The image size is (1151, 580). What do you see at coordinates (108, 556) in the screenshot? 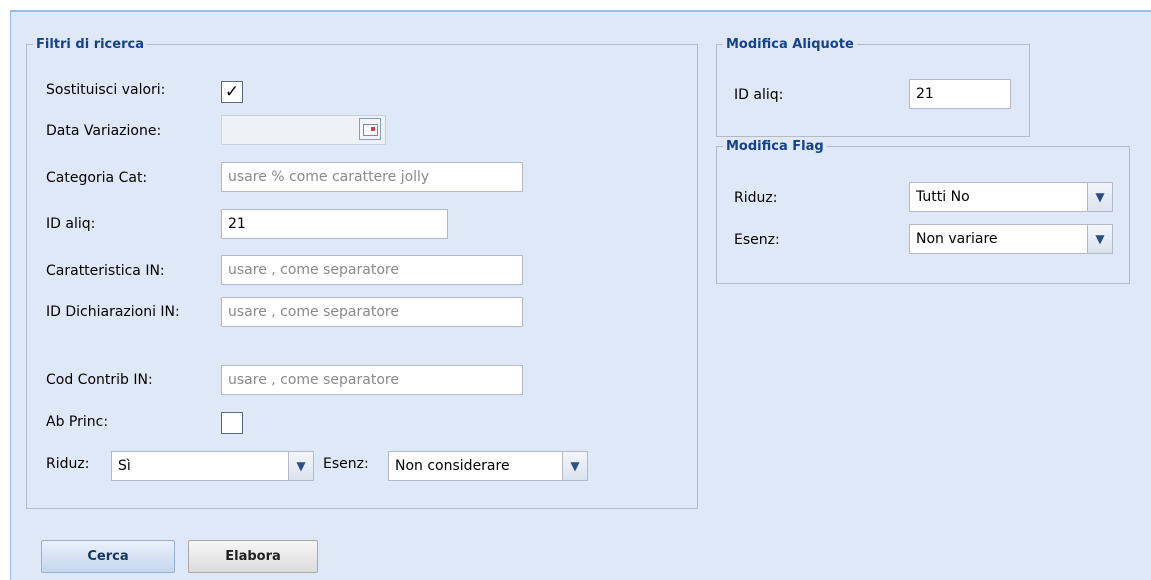
I see `cerca-button: Cerca` at bounding box center [108, 556].